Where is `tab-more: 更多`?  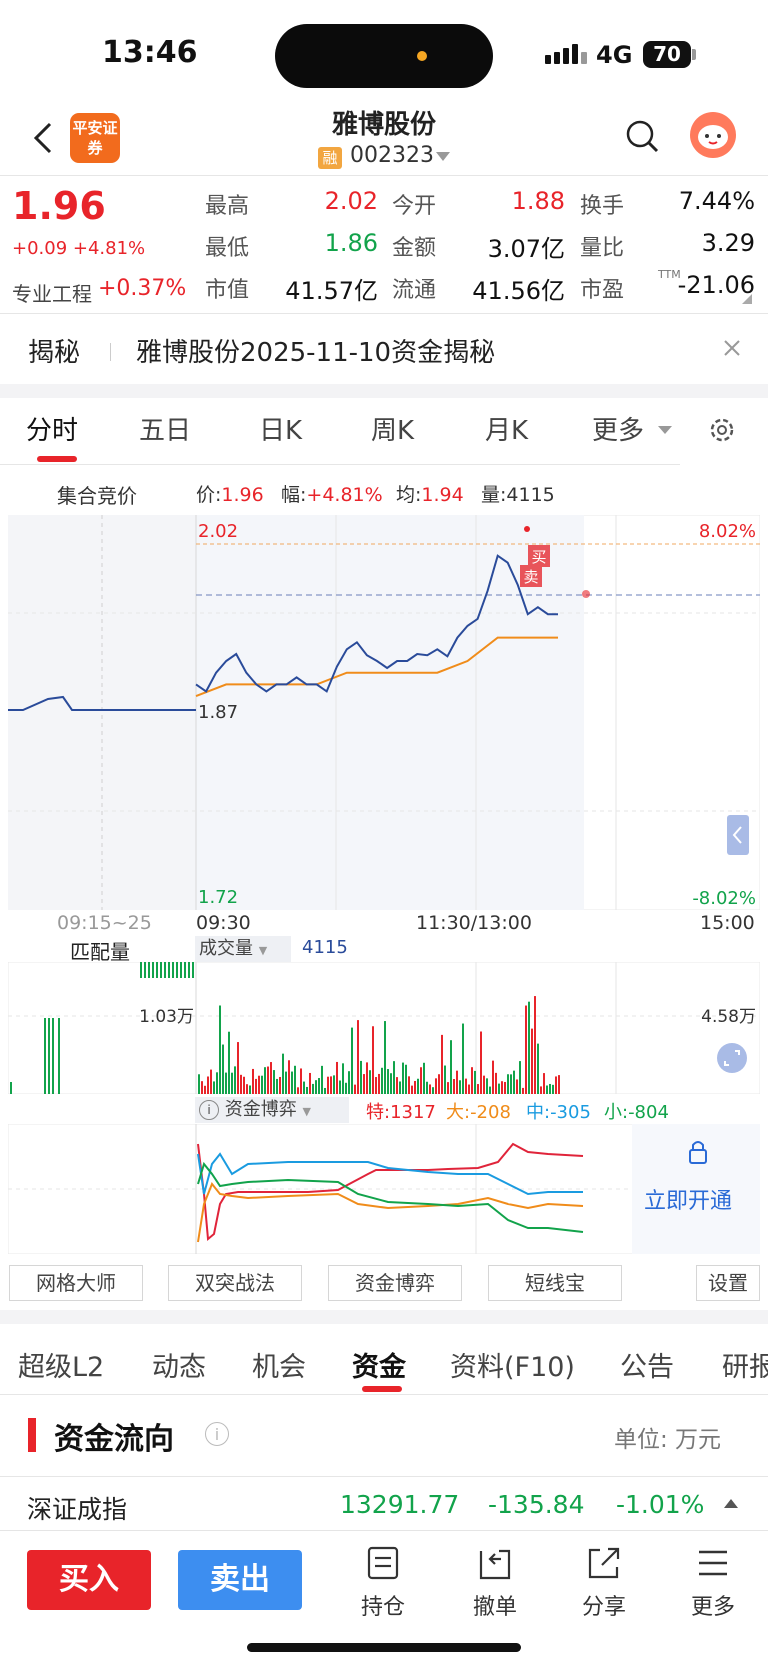
tab-more: 更多 is located at coordinates (618, 428).